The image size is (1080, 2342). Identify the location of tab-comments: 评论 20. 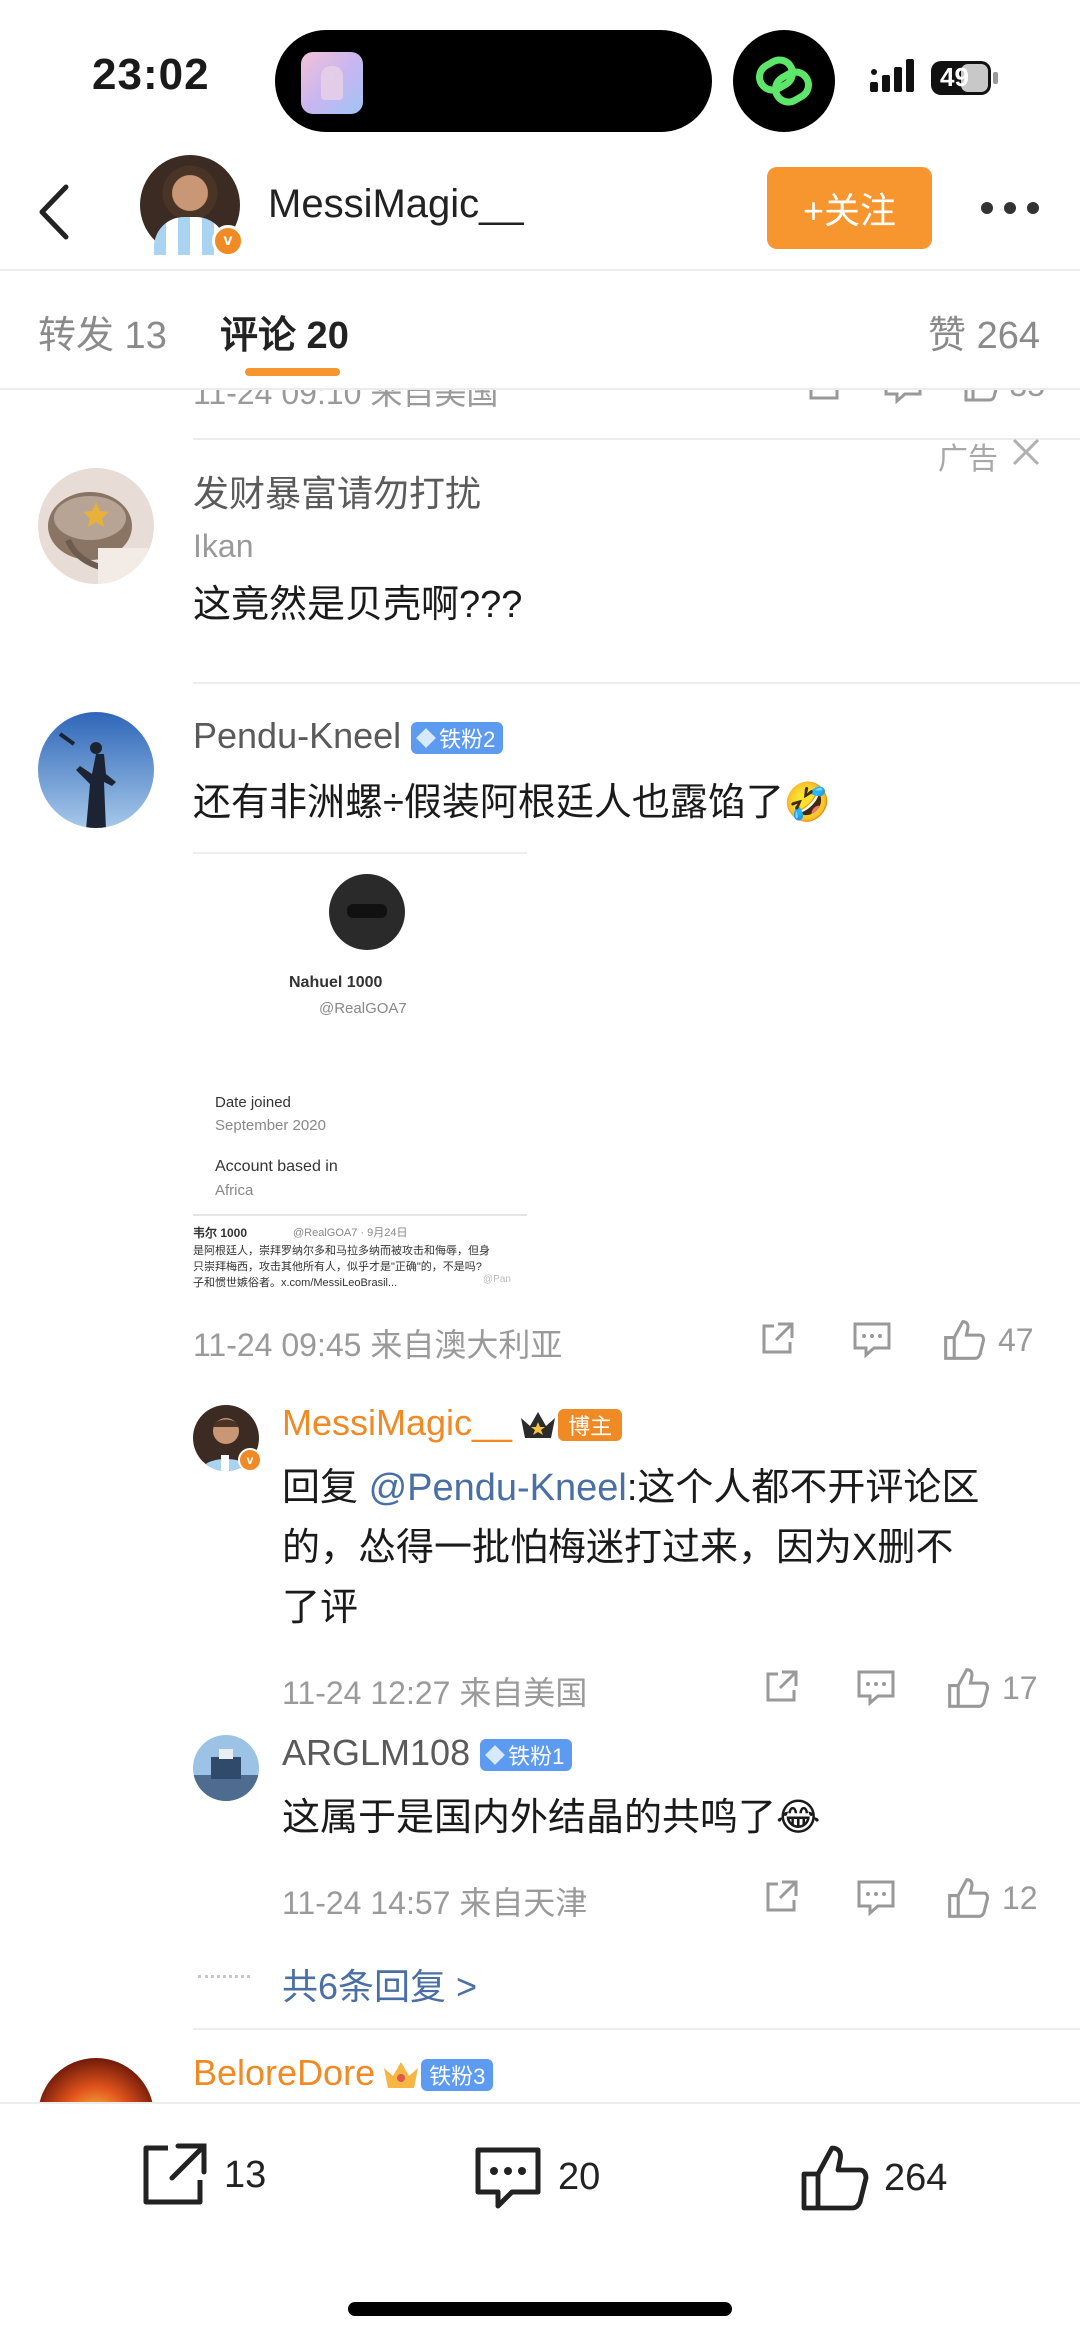
(284, 331).